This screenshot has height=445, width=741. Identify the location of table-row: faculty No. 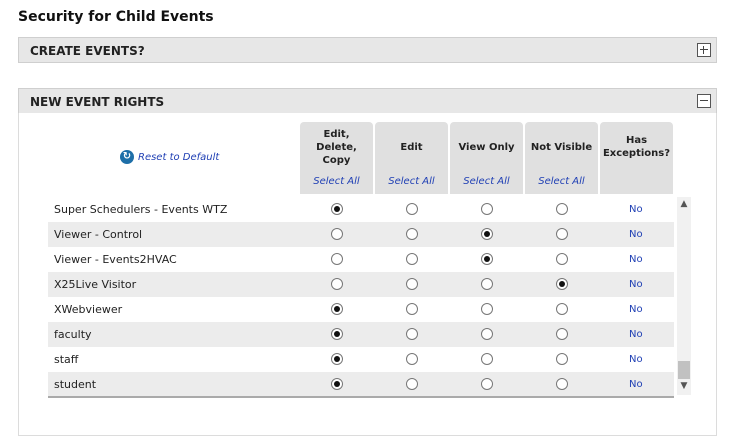
(361, 334).